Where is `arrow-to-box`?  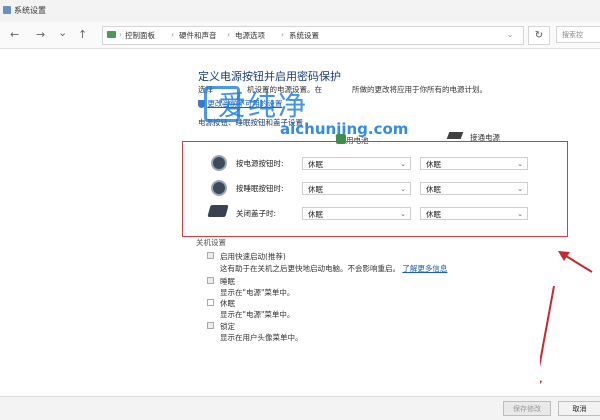 arrow-to-box is located at coordinates (575, 262).